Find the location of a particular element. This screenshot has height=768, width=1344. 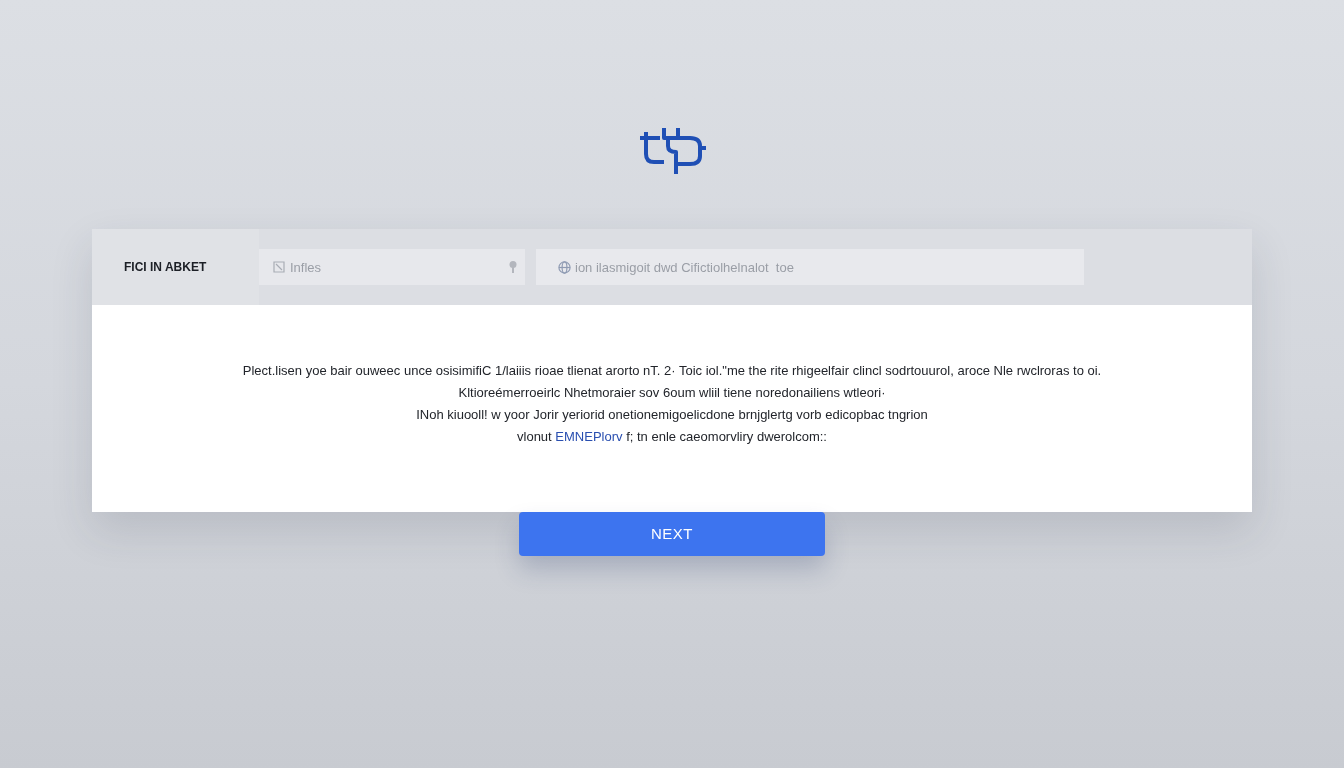

body-text: Kltioreémerroeirlc Nhetmoraier sov 6oum wliil tiene noredonailiens wtleori· is located at coordinates (672, 392).